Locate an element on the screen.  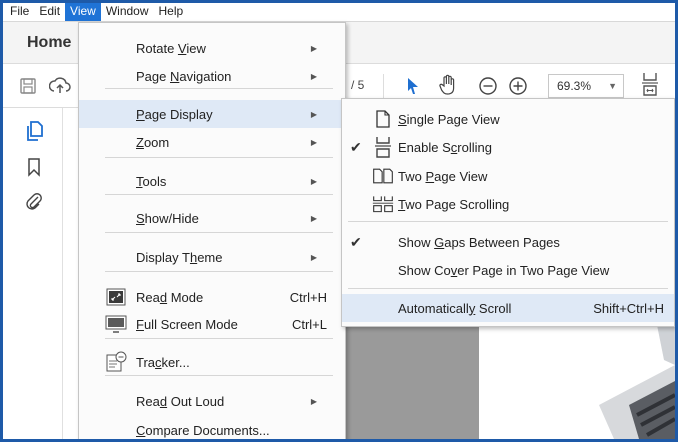
menu-help: Help is located at coordinates (171, 11).